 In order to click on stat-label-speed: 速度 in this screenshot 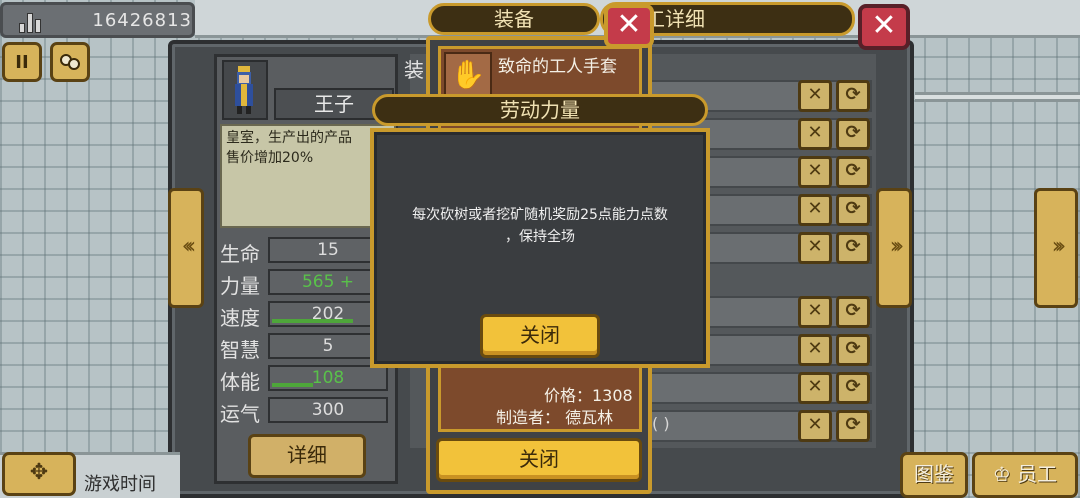, I will do `click(240, 318)`.